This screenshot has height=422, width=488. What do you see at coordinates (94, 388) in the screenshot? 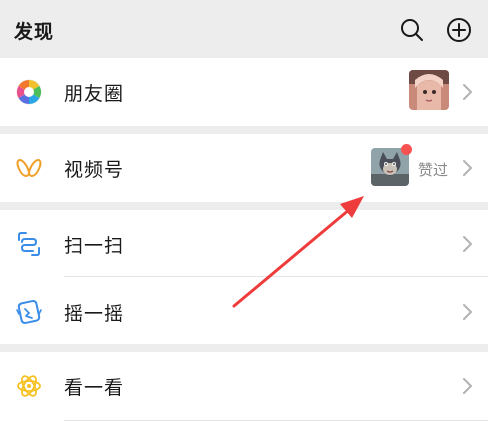
I see `menu-item-label: 看一看` at bounding box center [94, 388].